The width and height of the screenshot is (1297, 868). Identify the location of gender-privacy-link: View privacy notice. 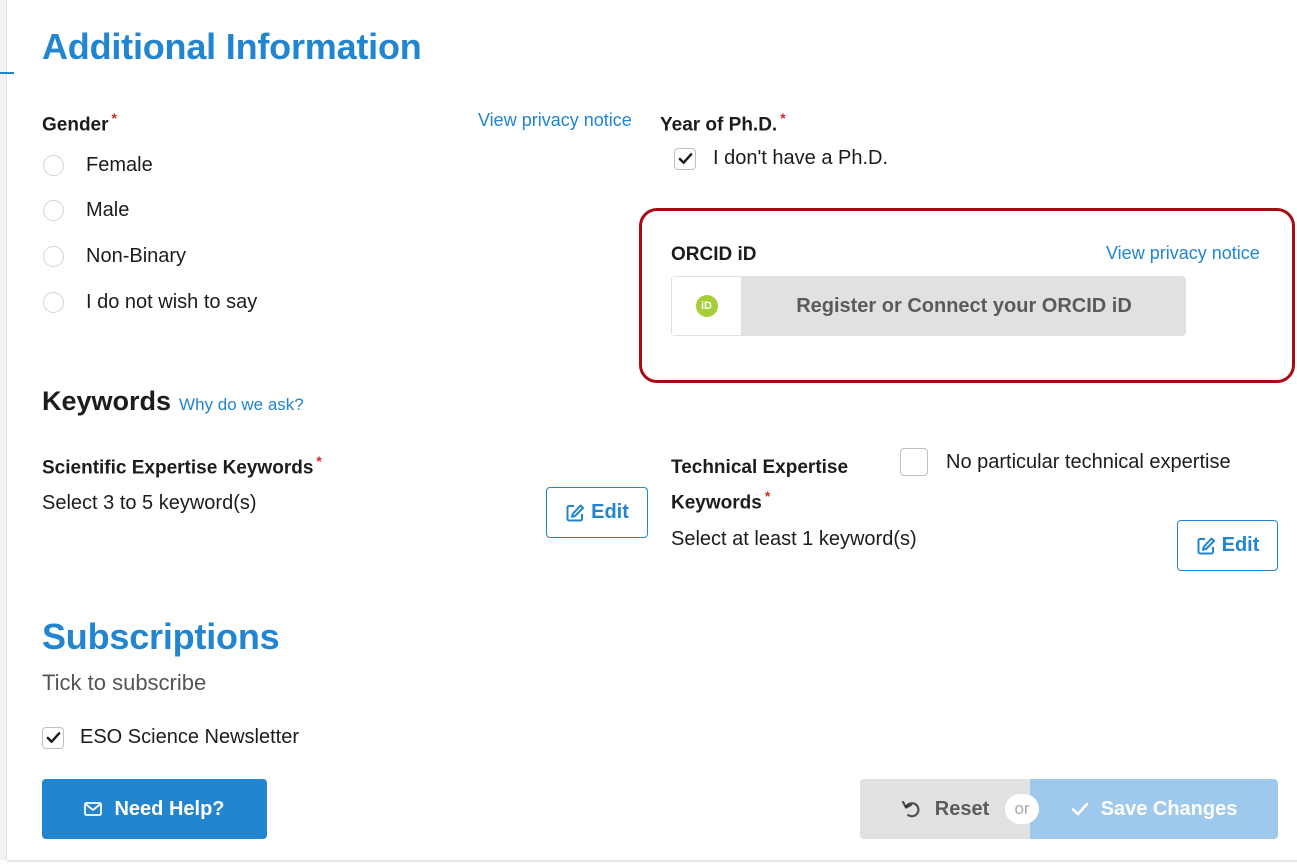
(555, 120).